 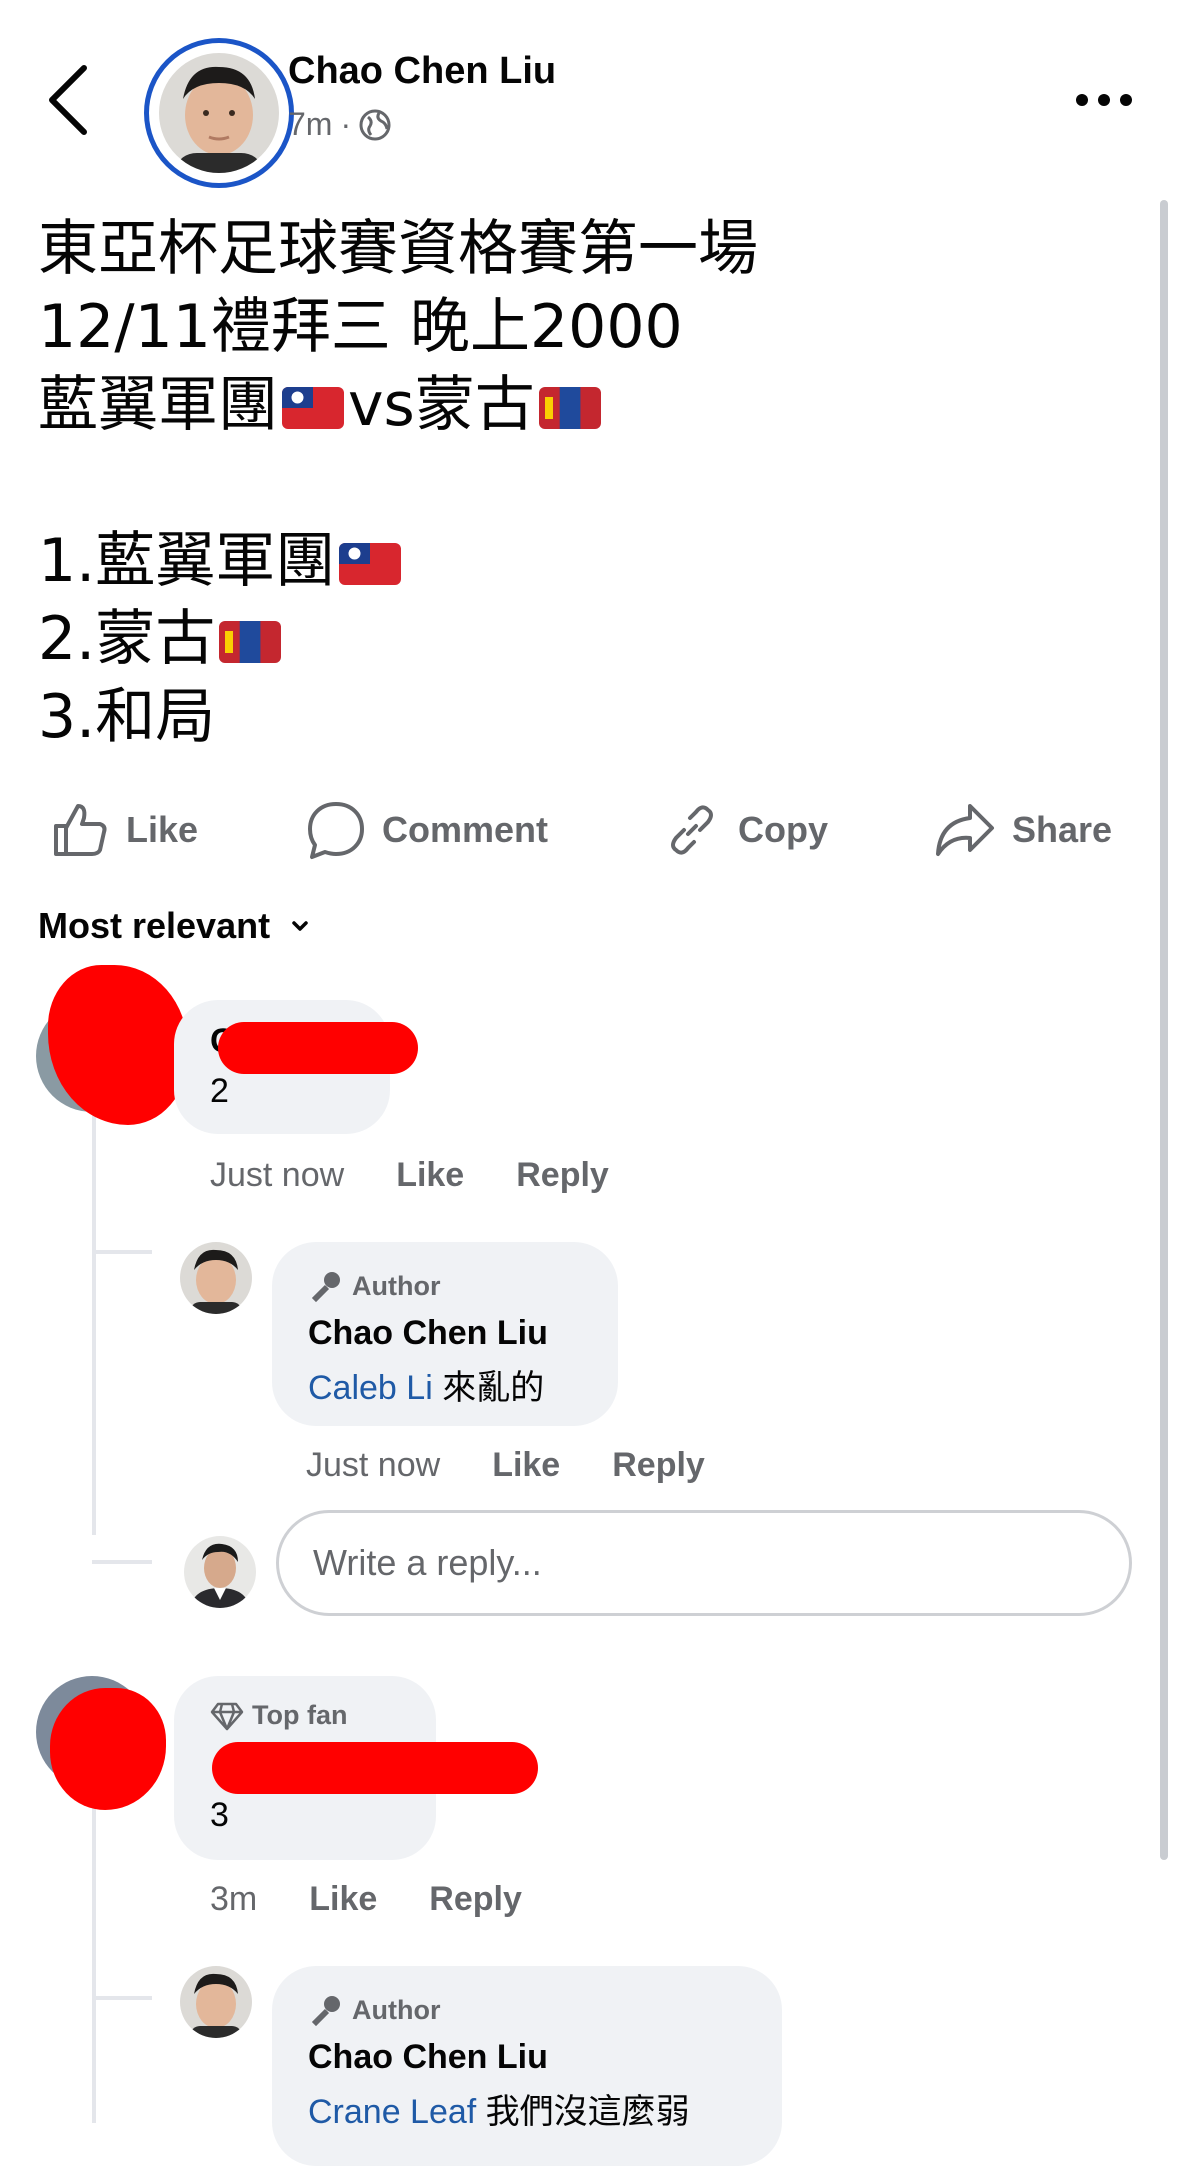 I want to click on author-avatar, so click(x=219, y=113).